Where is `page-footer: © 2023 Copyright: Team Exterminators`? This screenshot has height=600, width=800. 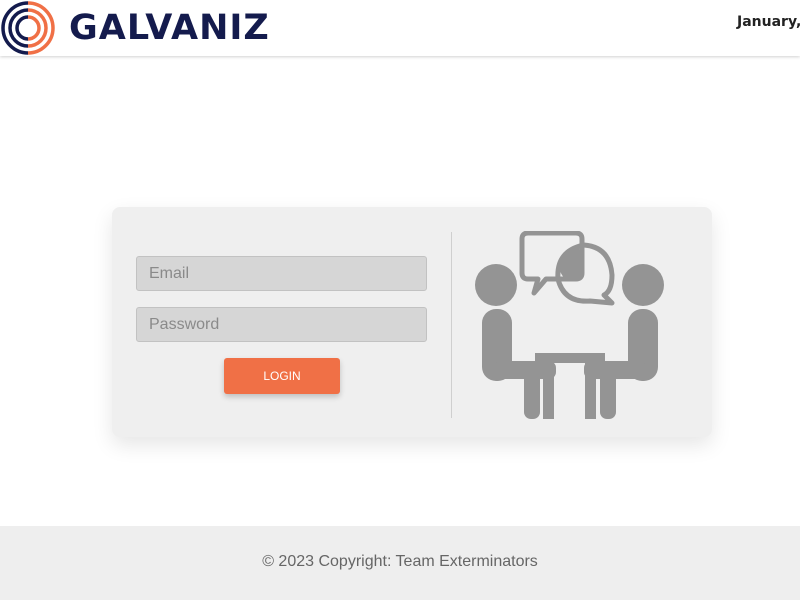 page-footer: © 2023 Copyright: Team Exterminators is located at coordinates (400, 563).